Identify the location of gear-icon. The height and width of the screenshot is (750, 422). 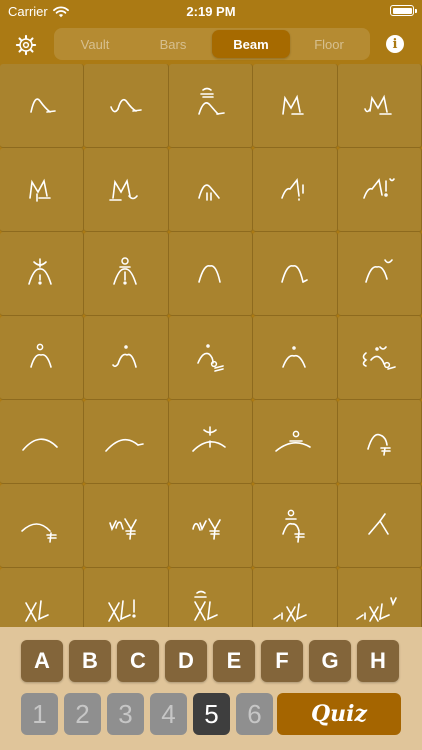
(26, 45).